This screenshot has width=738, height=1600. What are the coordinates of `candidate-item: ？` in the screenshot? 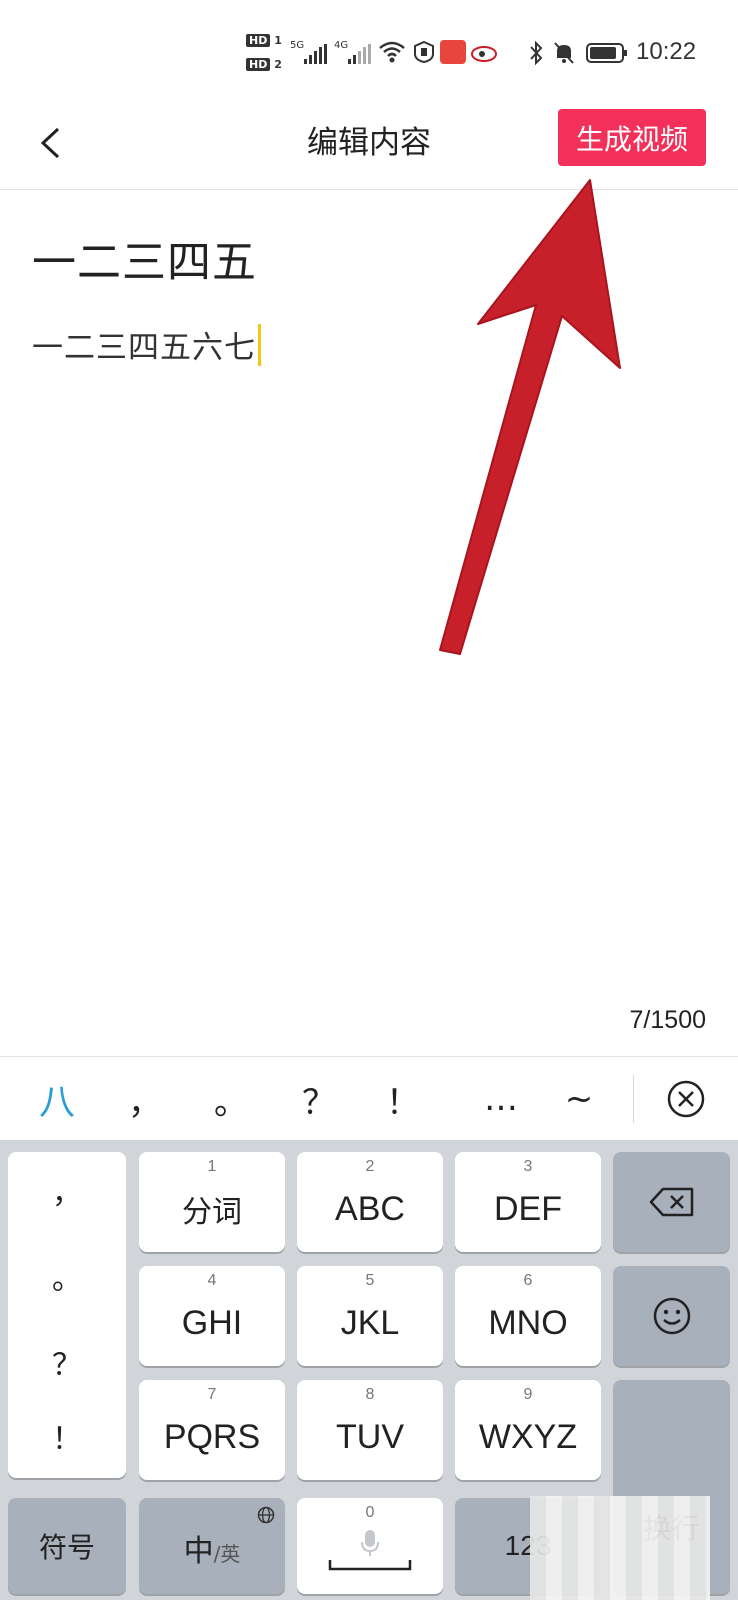 It's located at (319, 1099).